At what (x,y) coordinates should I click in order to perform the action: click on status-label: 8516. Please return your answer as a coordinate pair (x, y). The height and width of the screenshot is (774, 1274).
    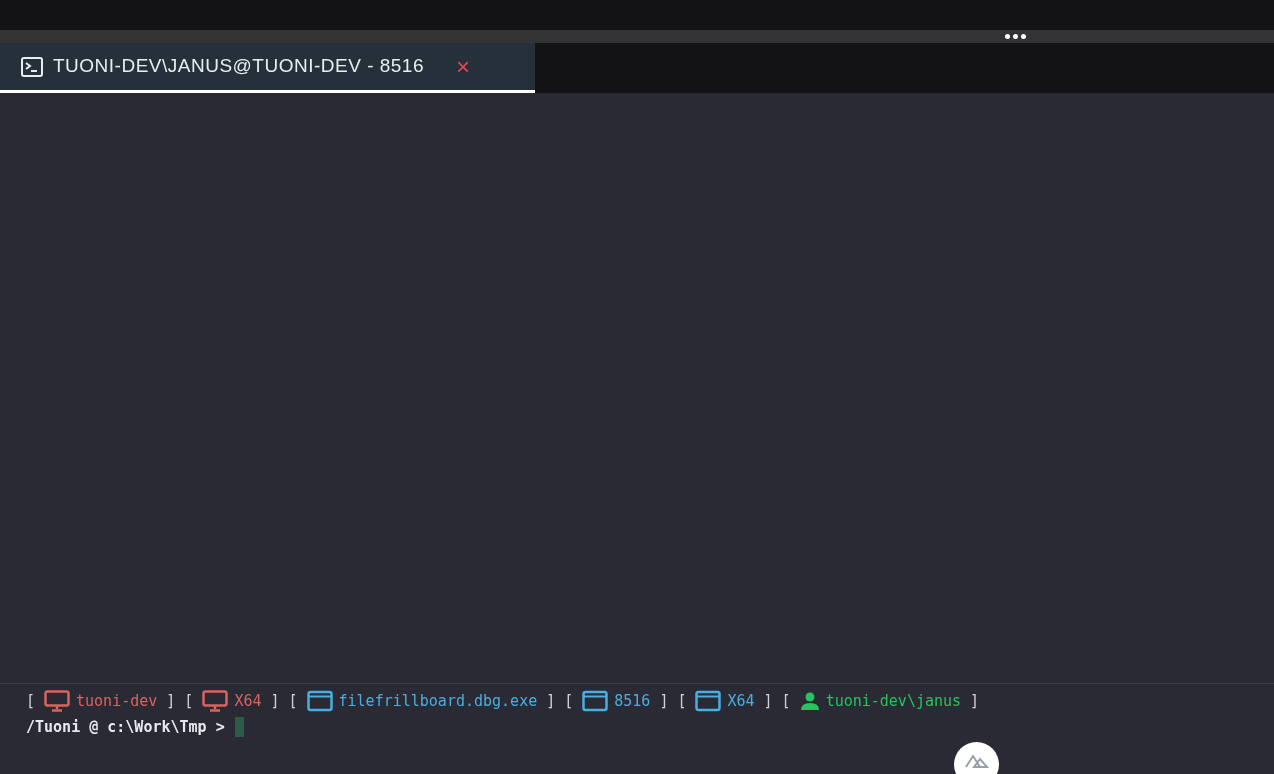
    Looking at the image, I should click on (632, 701).